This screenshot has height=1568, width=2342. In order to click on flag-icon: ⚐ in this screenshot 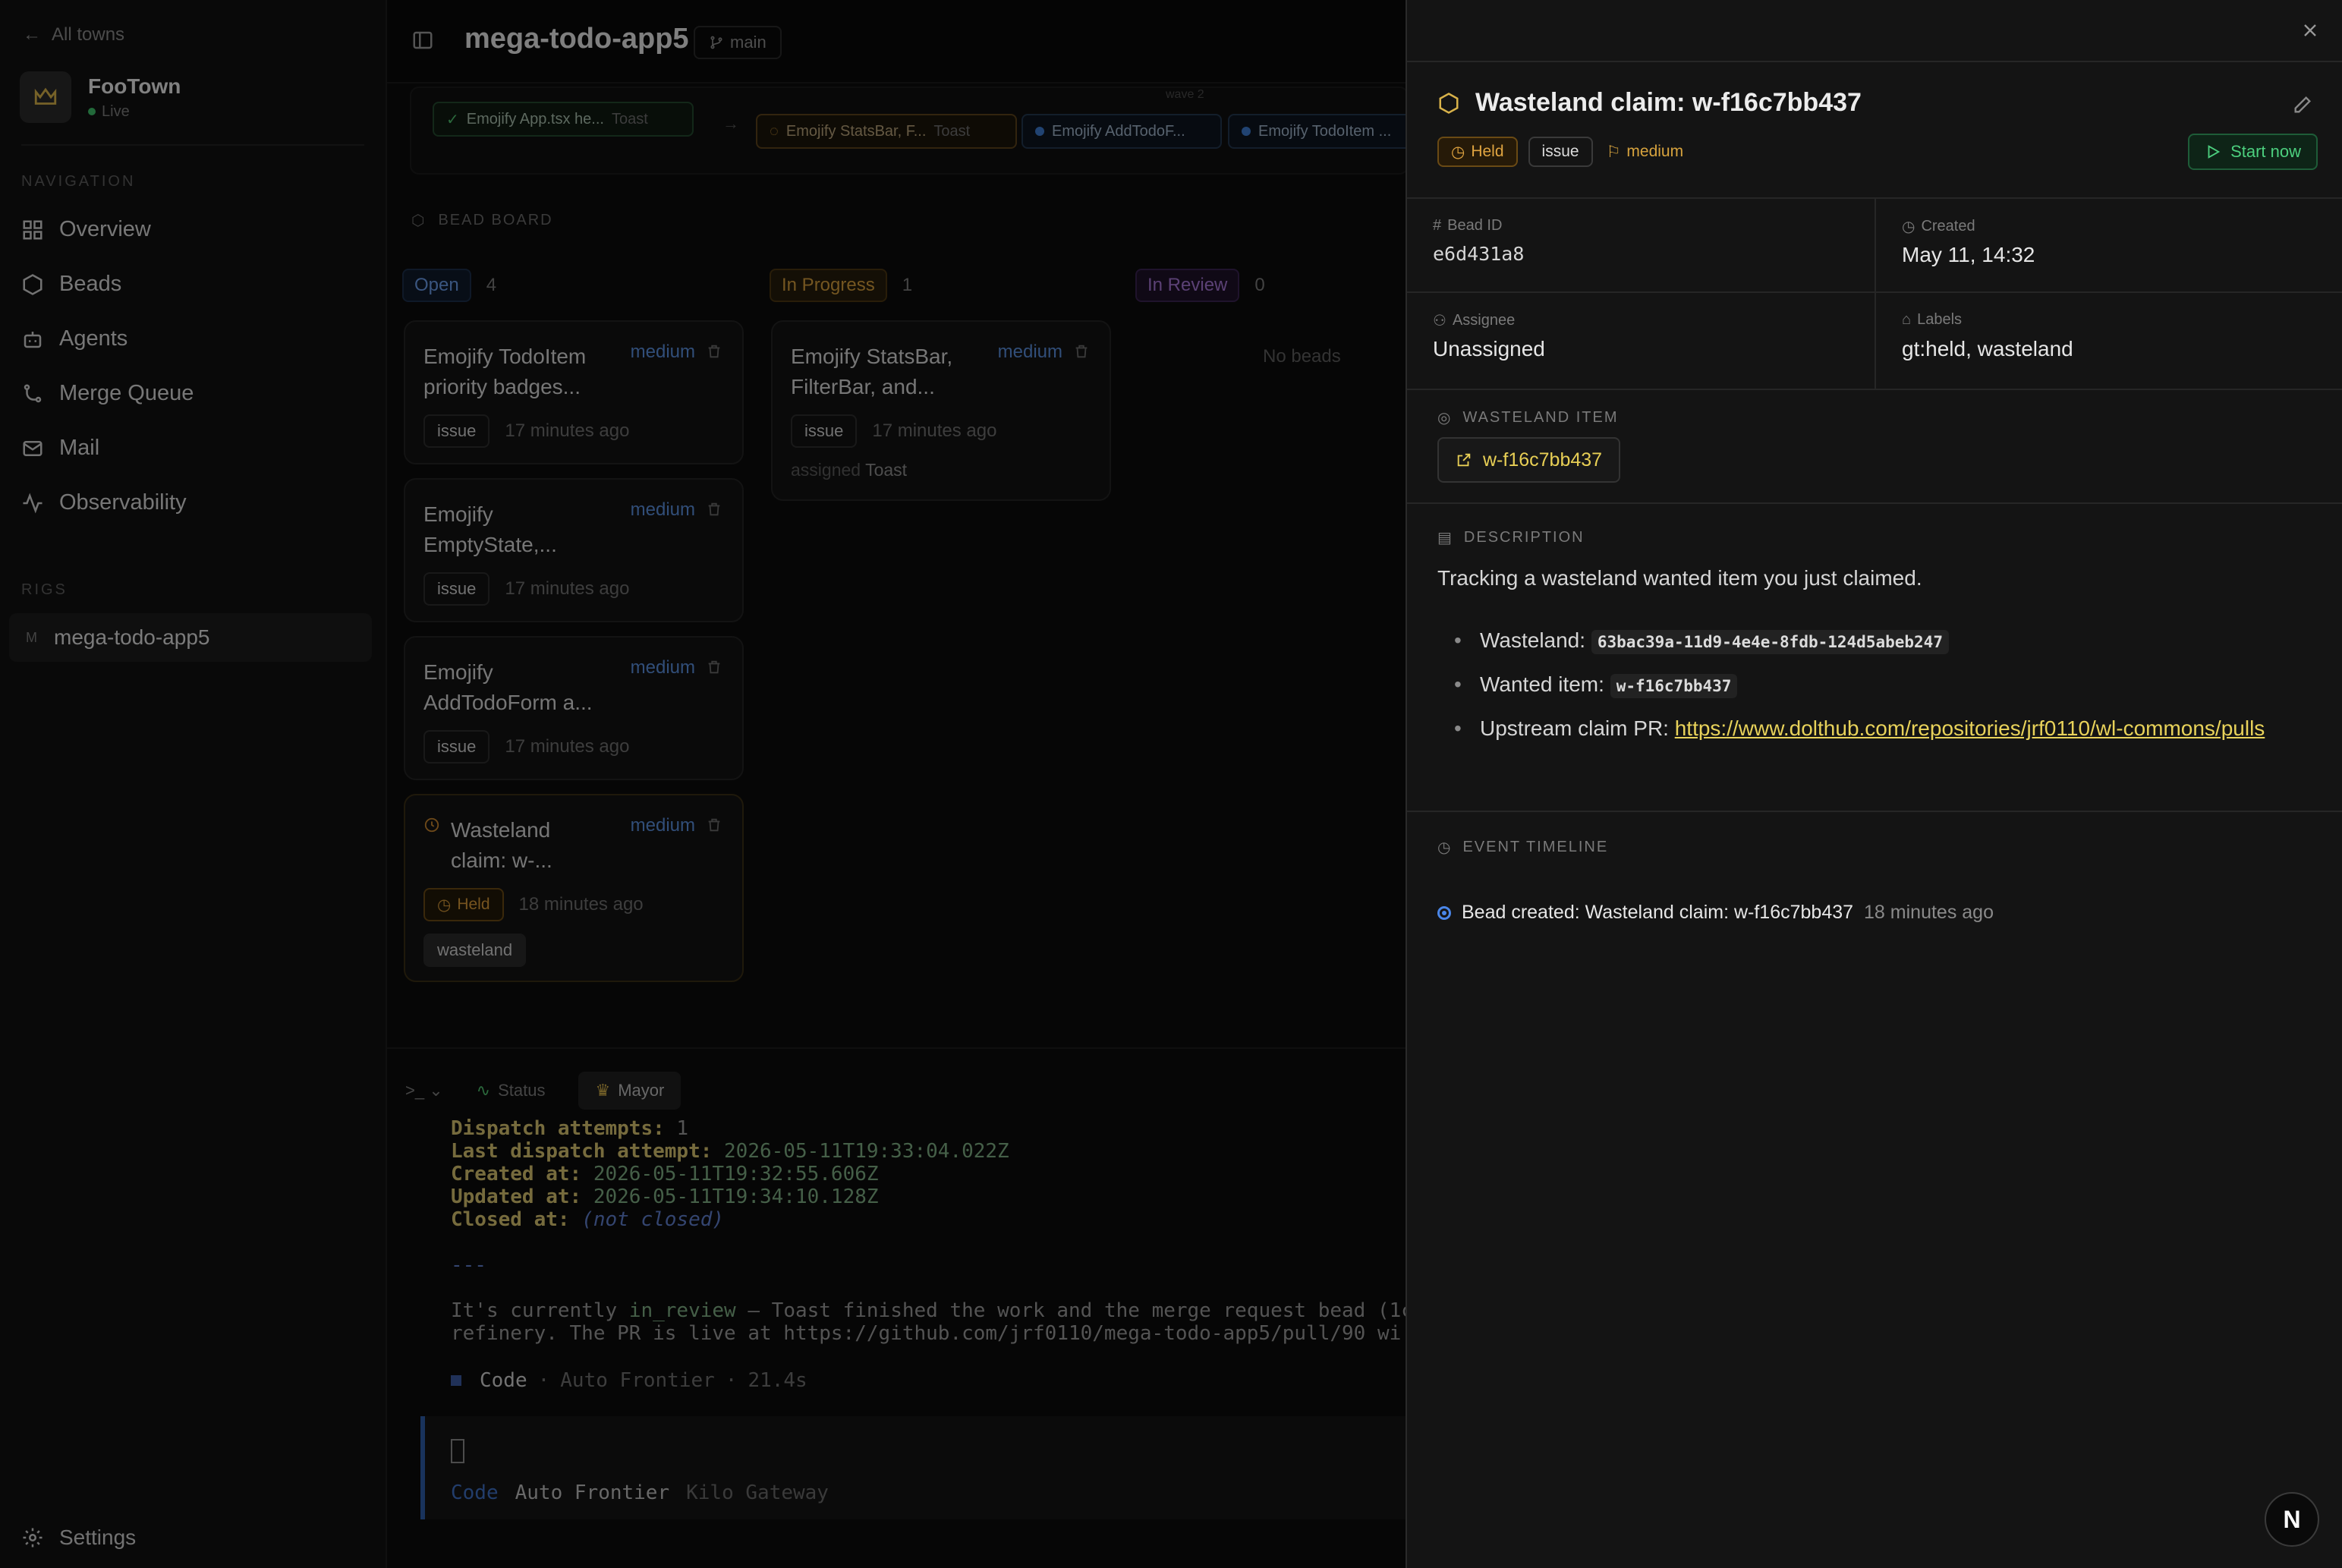, I will do `click(1613, 152)`.